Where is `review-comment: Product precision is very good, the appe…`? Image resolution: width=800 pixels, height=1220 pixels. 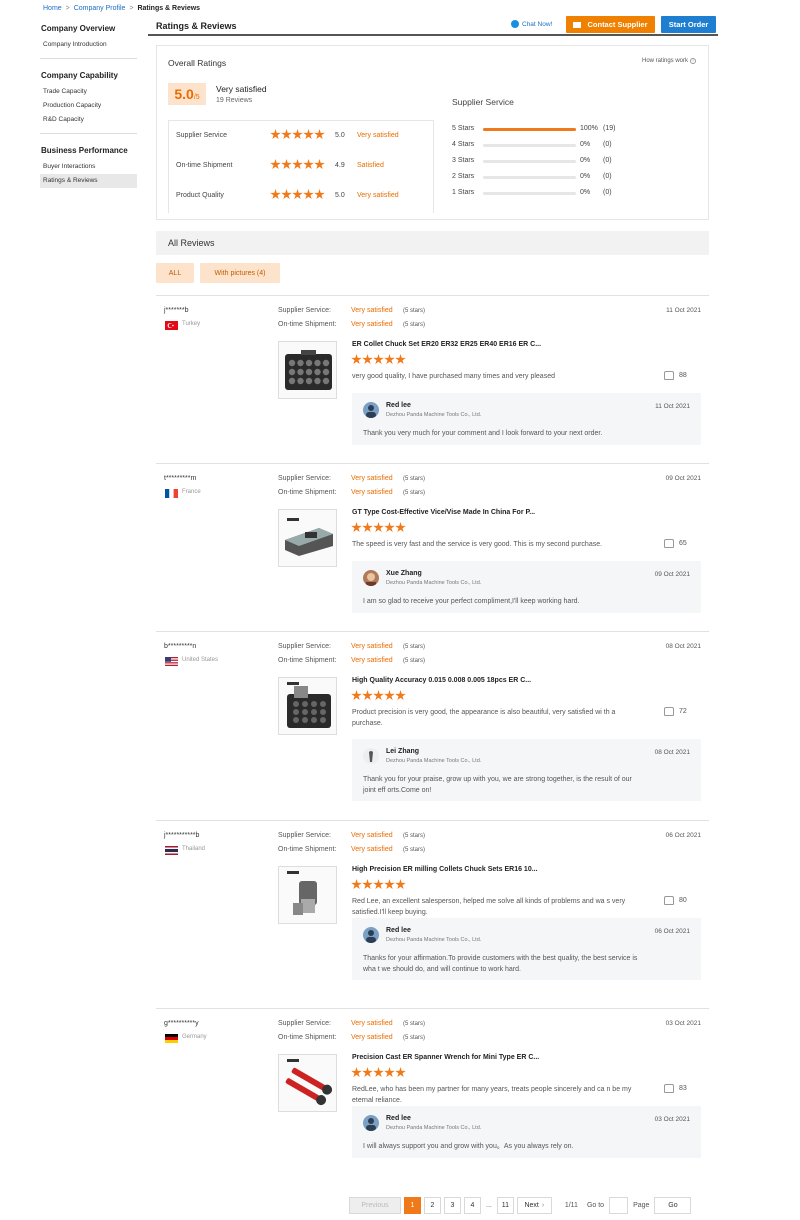 review-comment: Product precision is very good, the appe… is located at coordinates (484, 718).